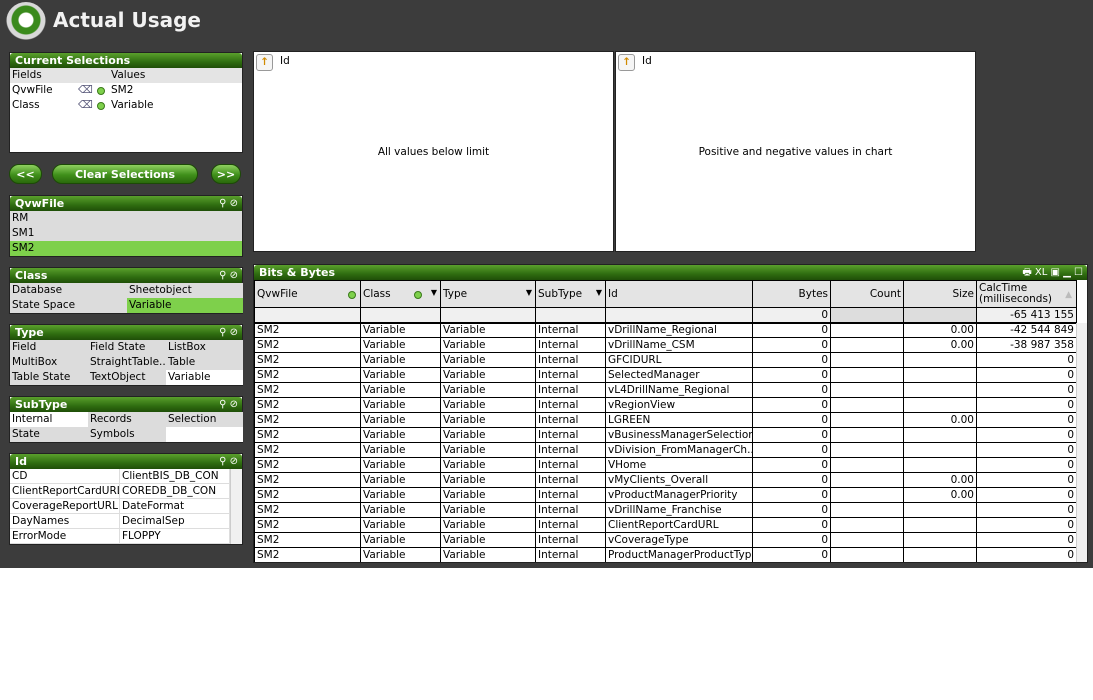 The width and height of the screenshot is (1093, 700). What do you see at coordinates (127, 419) in the screenshot?
I see `listbox-item: Records` at bounding box center [127, 419].